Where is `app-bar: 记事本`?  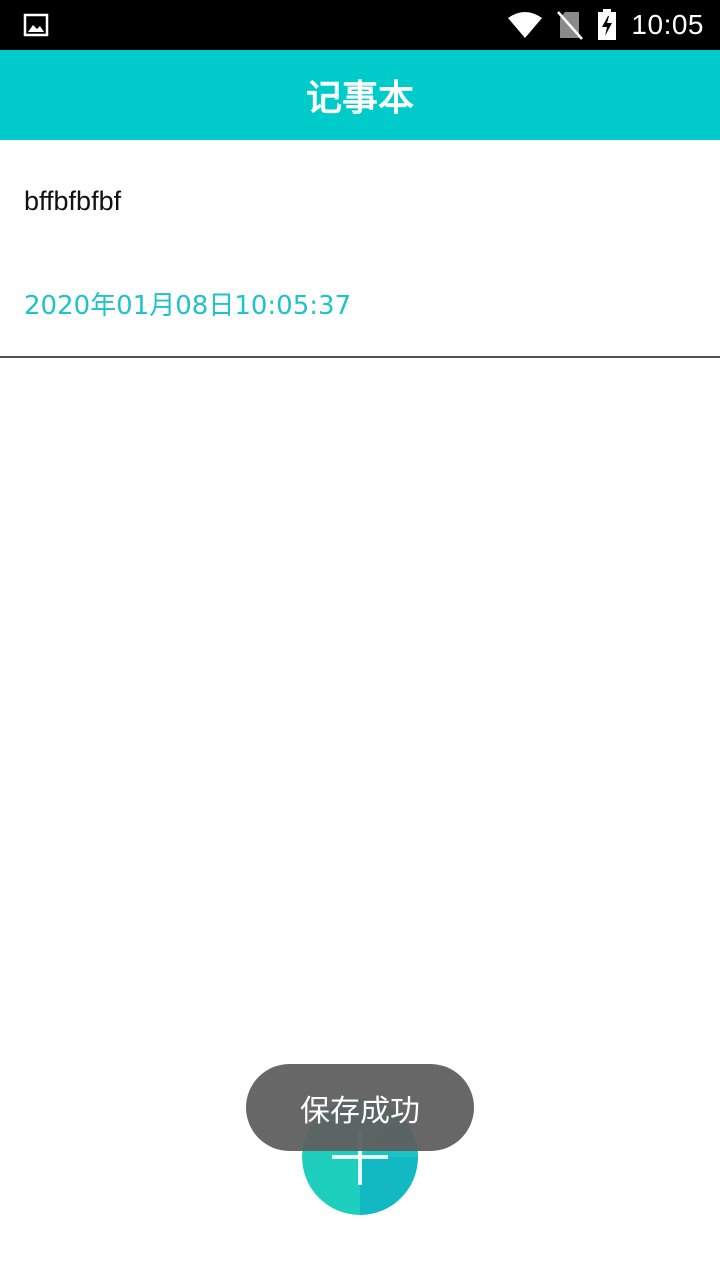
app-bar: 记事本 is located at coordinates (360, 95).